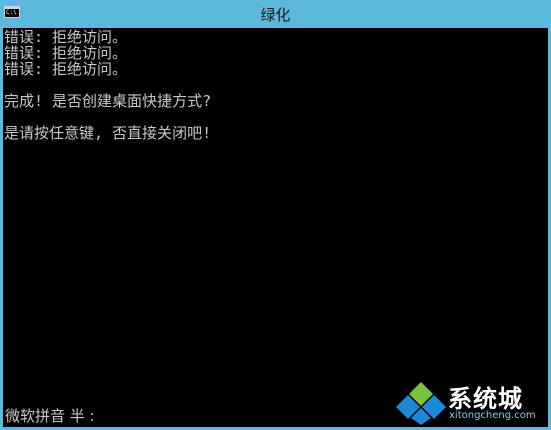 This screenshot has height=430, width=551. What do you see at coordinates (50, 416) in the screenshot?
I see `ime-status-bar: 微软拼音 半 :` at bounding box center [50, 416].